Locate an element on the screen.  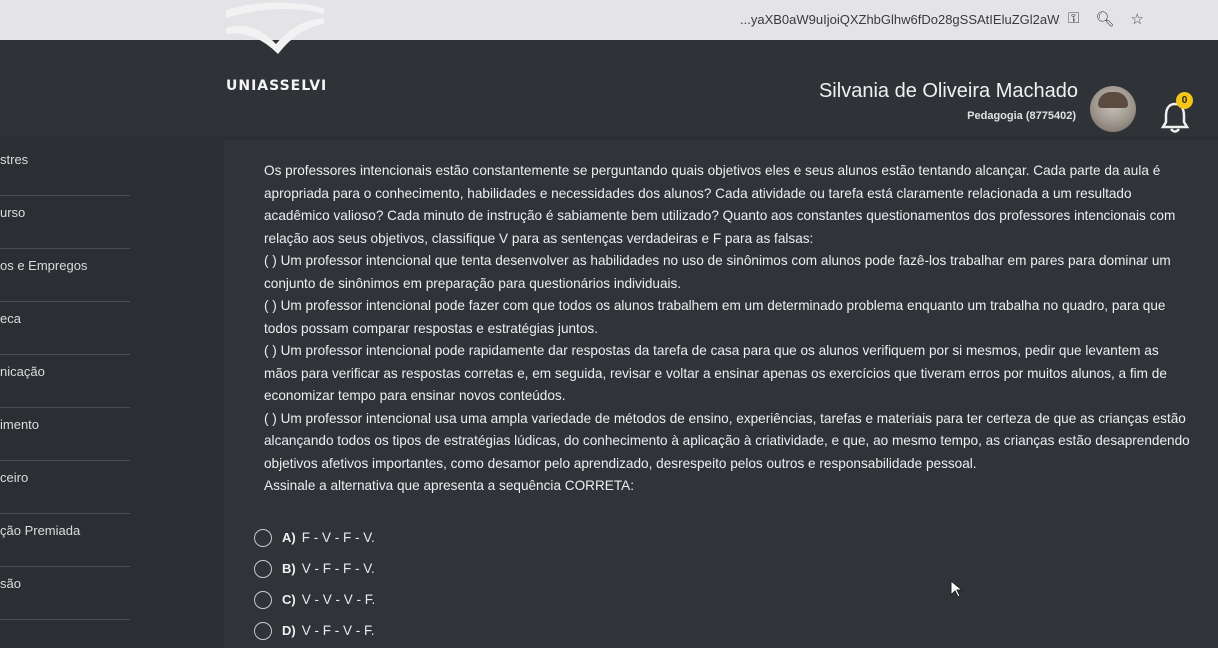
sidebar-item-5: nicação is located at coordinates (65, 382).